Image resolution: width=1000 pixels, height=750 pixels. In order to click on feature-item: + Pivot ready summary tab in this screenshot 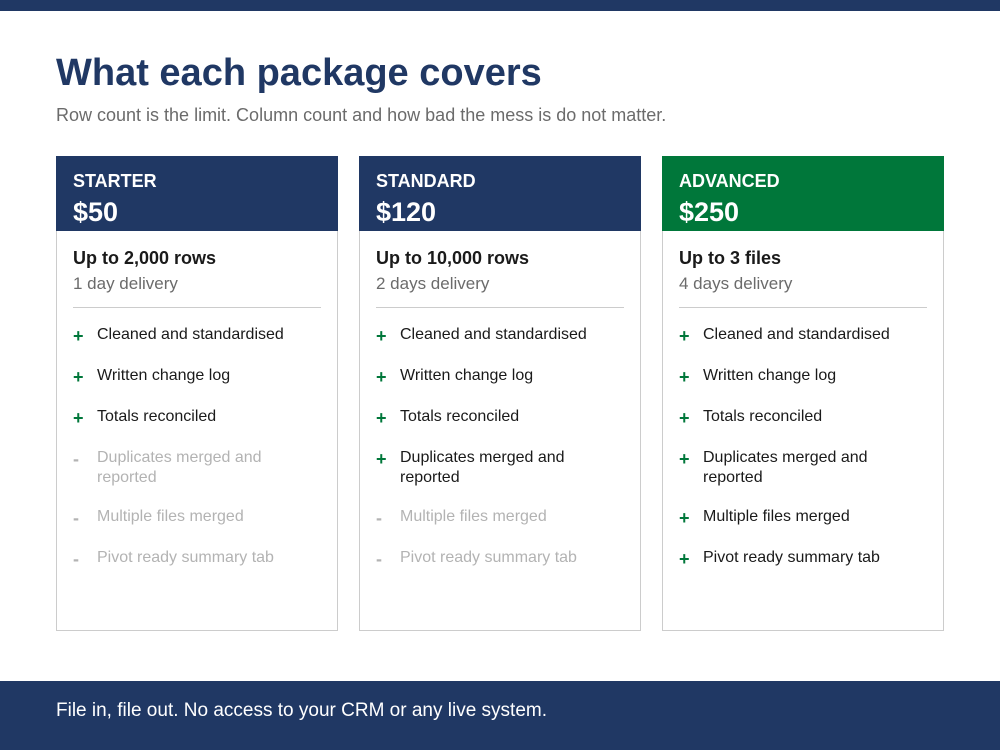, I will do `click(803, 559)`.